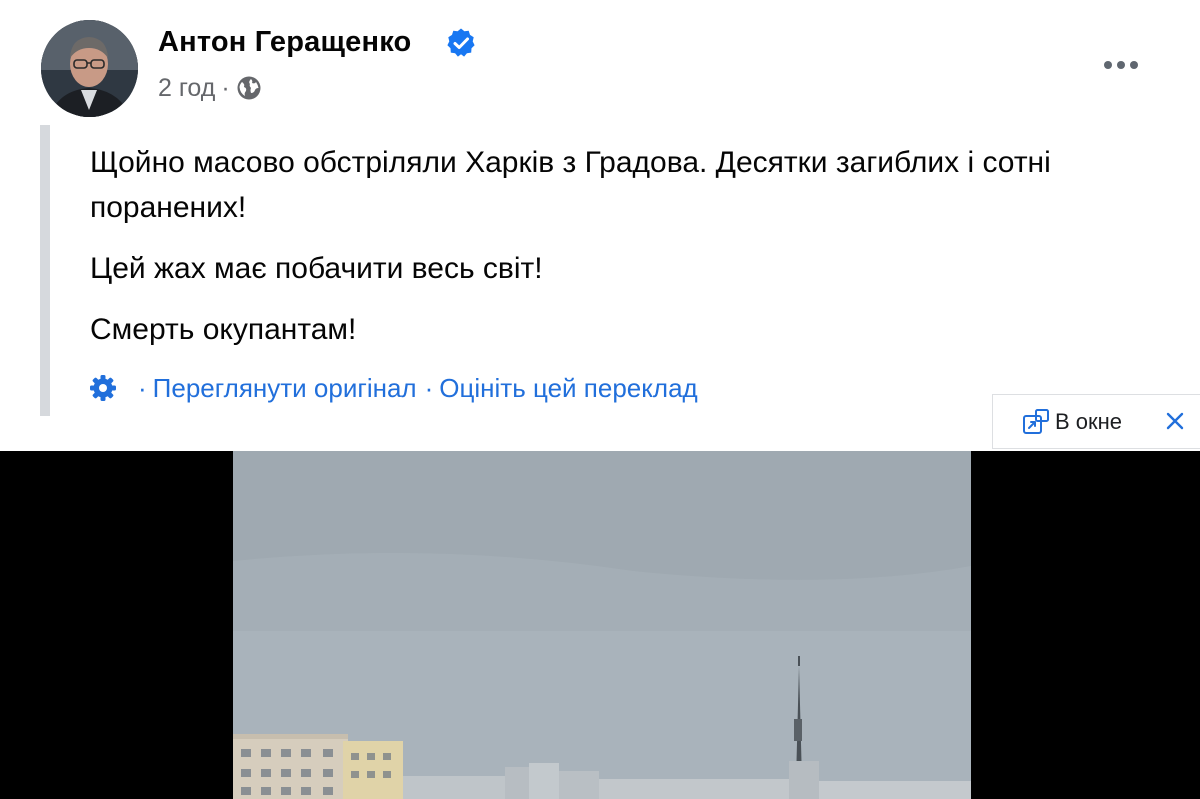  Describe the element at coordinates (1036, 422) in the screenshot. I see `picture-in-picture-icon` at that location.